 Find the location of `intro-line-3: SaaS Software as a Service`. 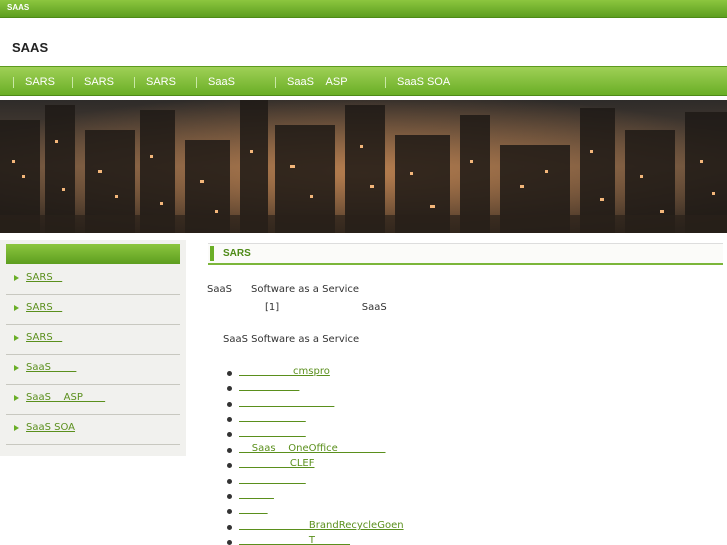

intro-line-3: SaaS Software as a Service is located at coordinates (291, 339).